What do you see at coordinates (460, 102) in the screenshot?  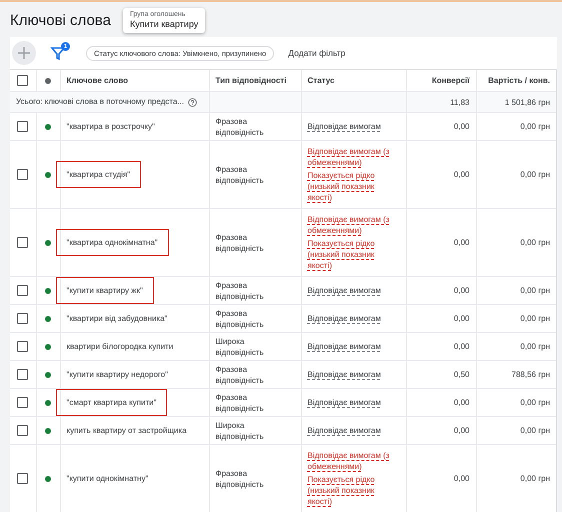 I see `summary-conversions: 11,83` at bounding box center [460, 102].